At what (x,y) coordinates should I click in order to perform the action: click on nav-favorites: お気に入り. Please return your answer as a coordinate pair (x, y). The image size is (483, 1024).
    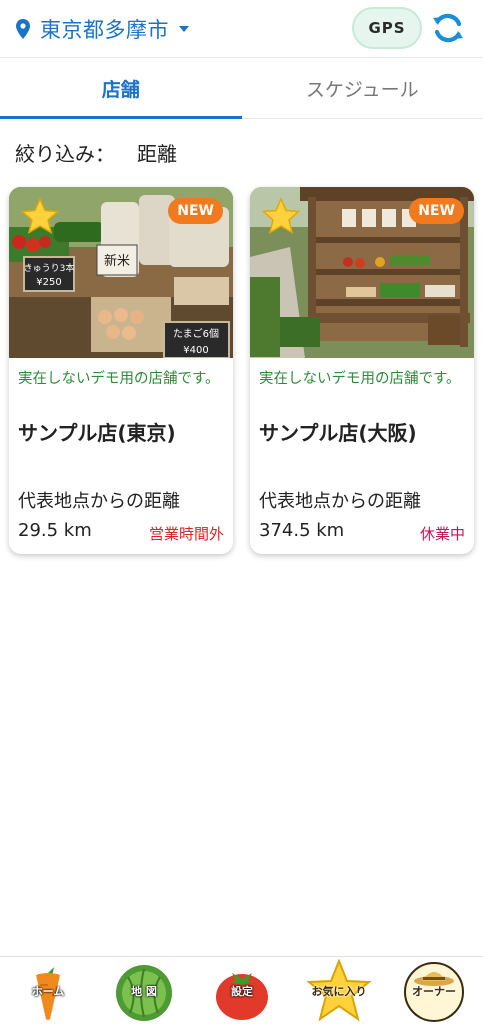
    Looking at the image, I should click on (339, 991).